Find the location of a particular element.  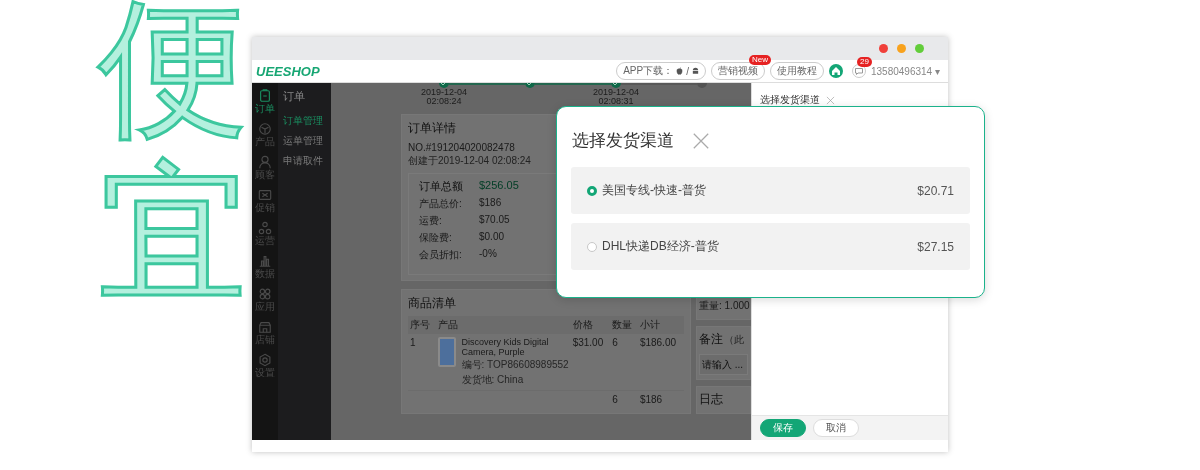

home-icon is located at coordinates (836, 71).